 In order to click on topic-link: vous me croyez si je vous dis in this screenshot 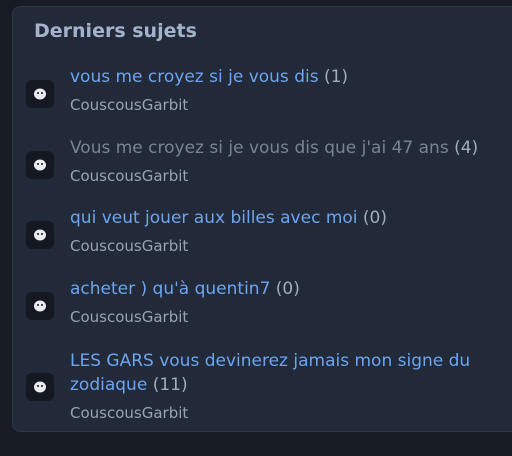, I will do `click(194, 77)`.